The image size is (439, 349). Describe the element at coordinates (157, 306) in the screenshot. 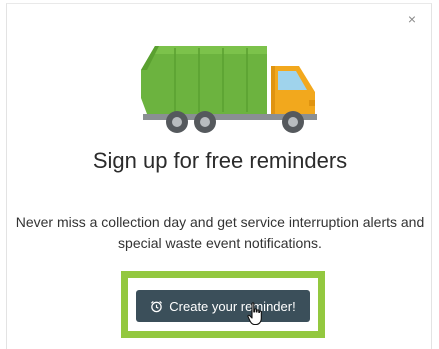

I see `alarm-clock-icon` at that location.